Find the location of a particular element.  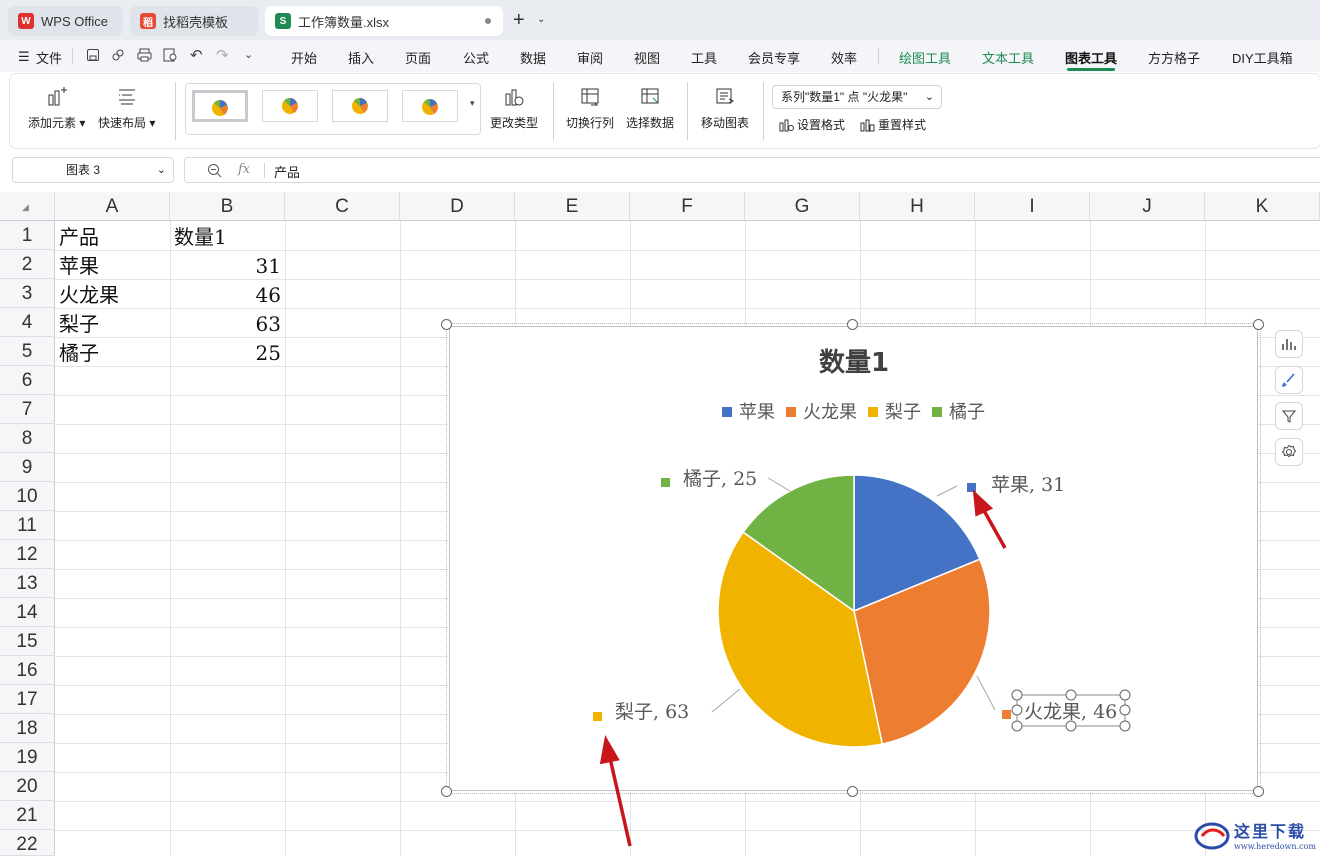

row-header: 1 is located at coordinates (27, 235).